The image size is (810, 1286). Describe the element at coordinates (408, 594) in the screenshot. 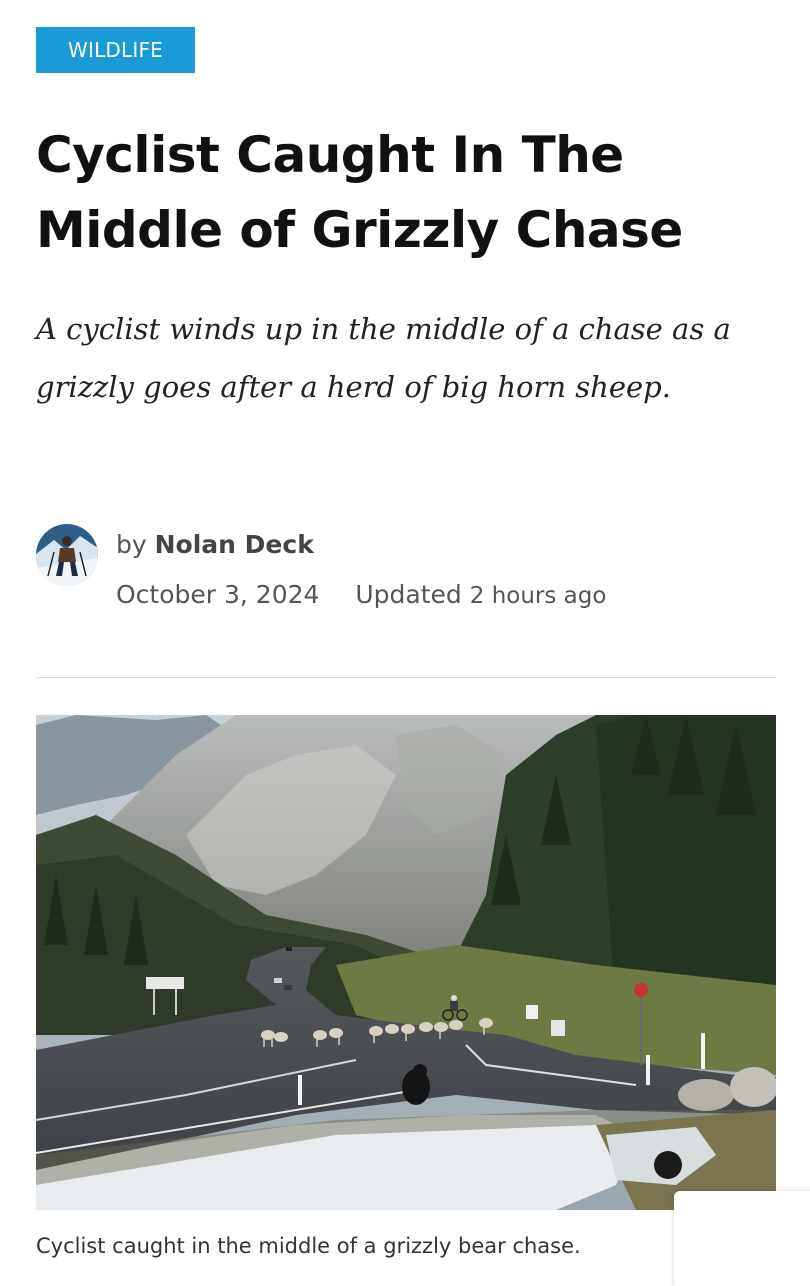

I see `updated-label: Updated` at that location.